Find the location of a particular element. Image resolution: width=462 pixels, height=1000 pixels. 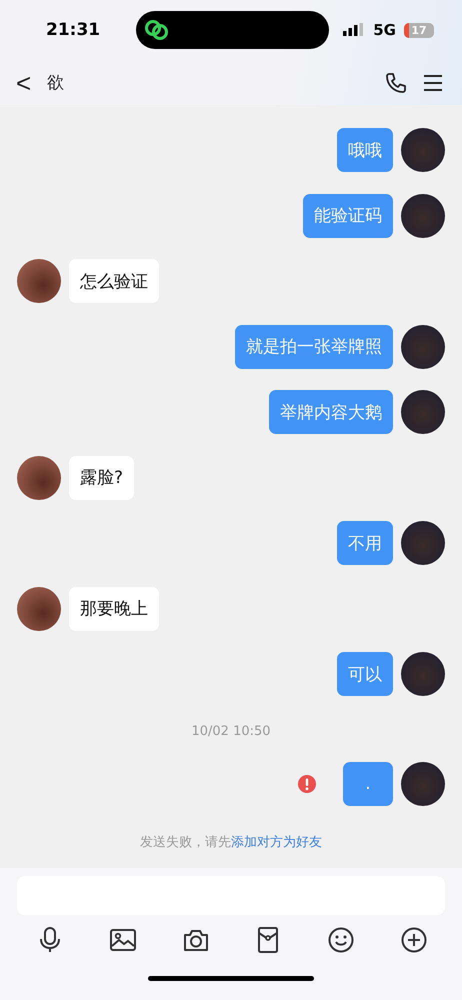

error-icon is located at coordinates (307, 784).